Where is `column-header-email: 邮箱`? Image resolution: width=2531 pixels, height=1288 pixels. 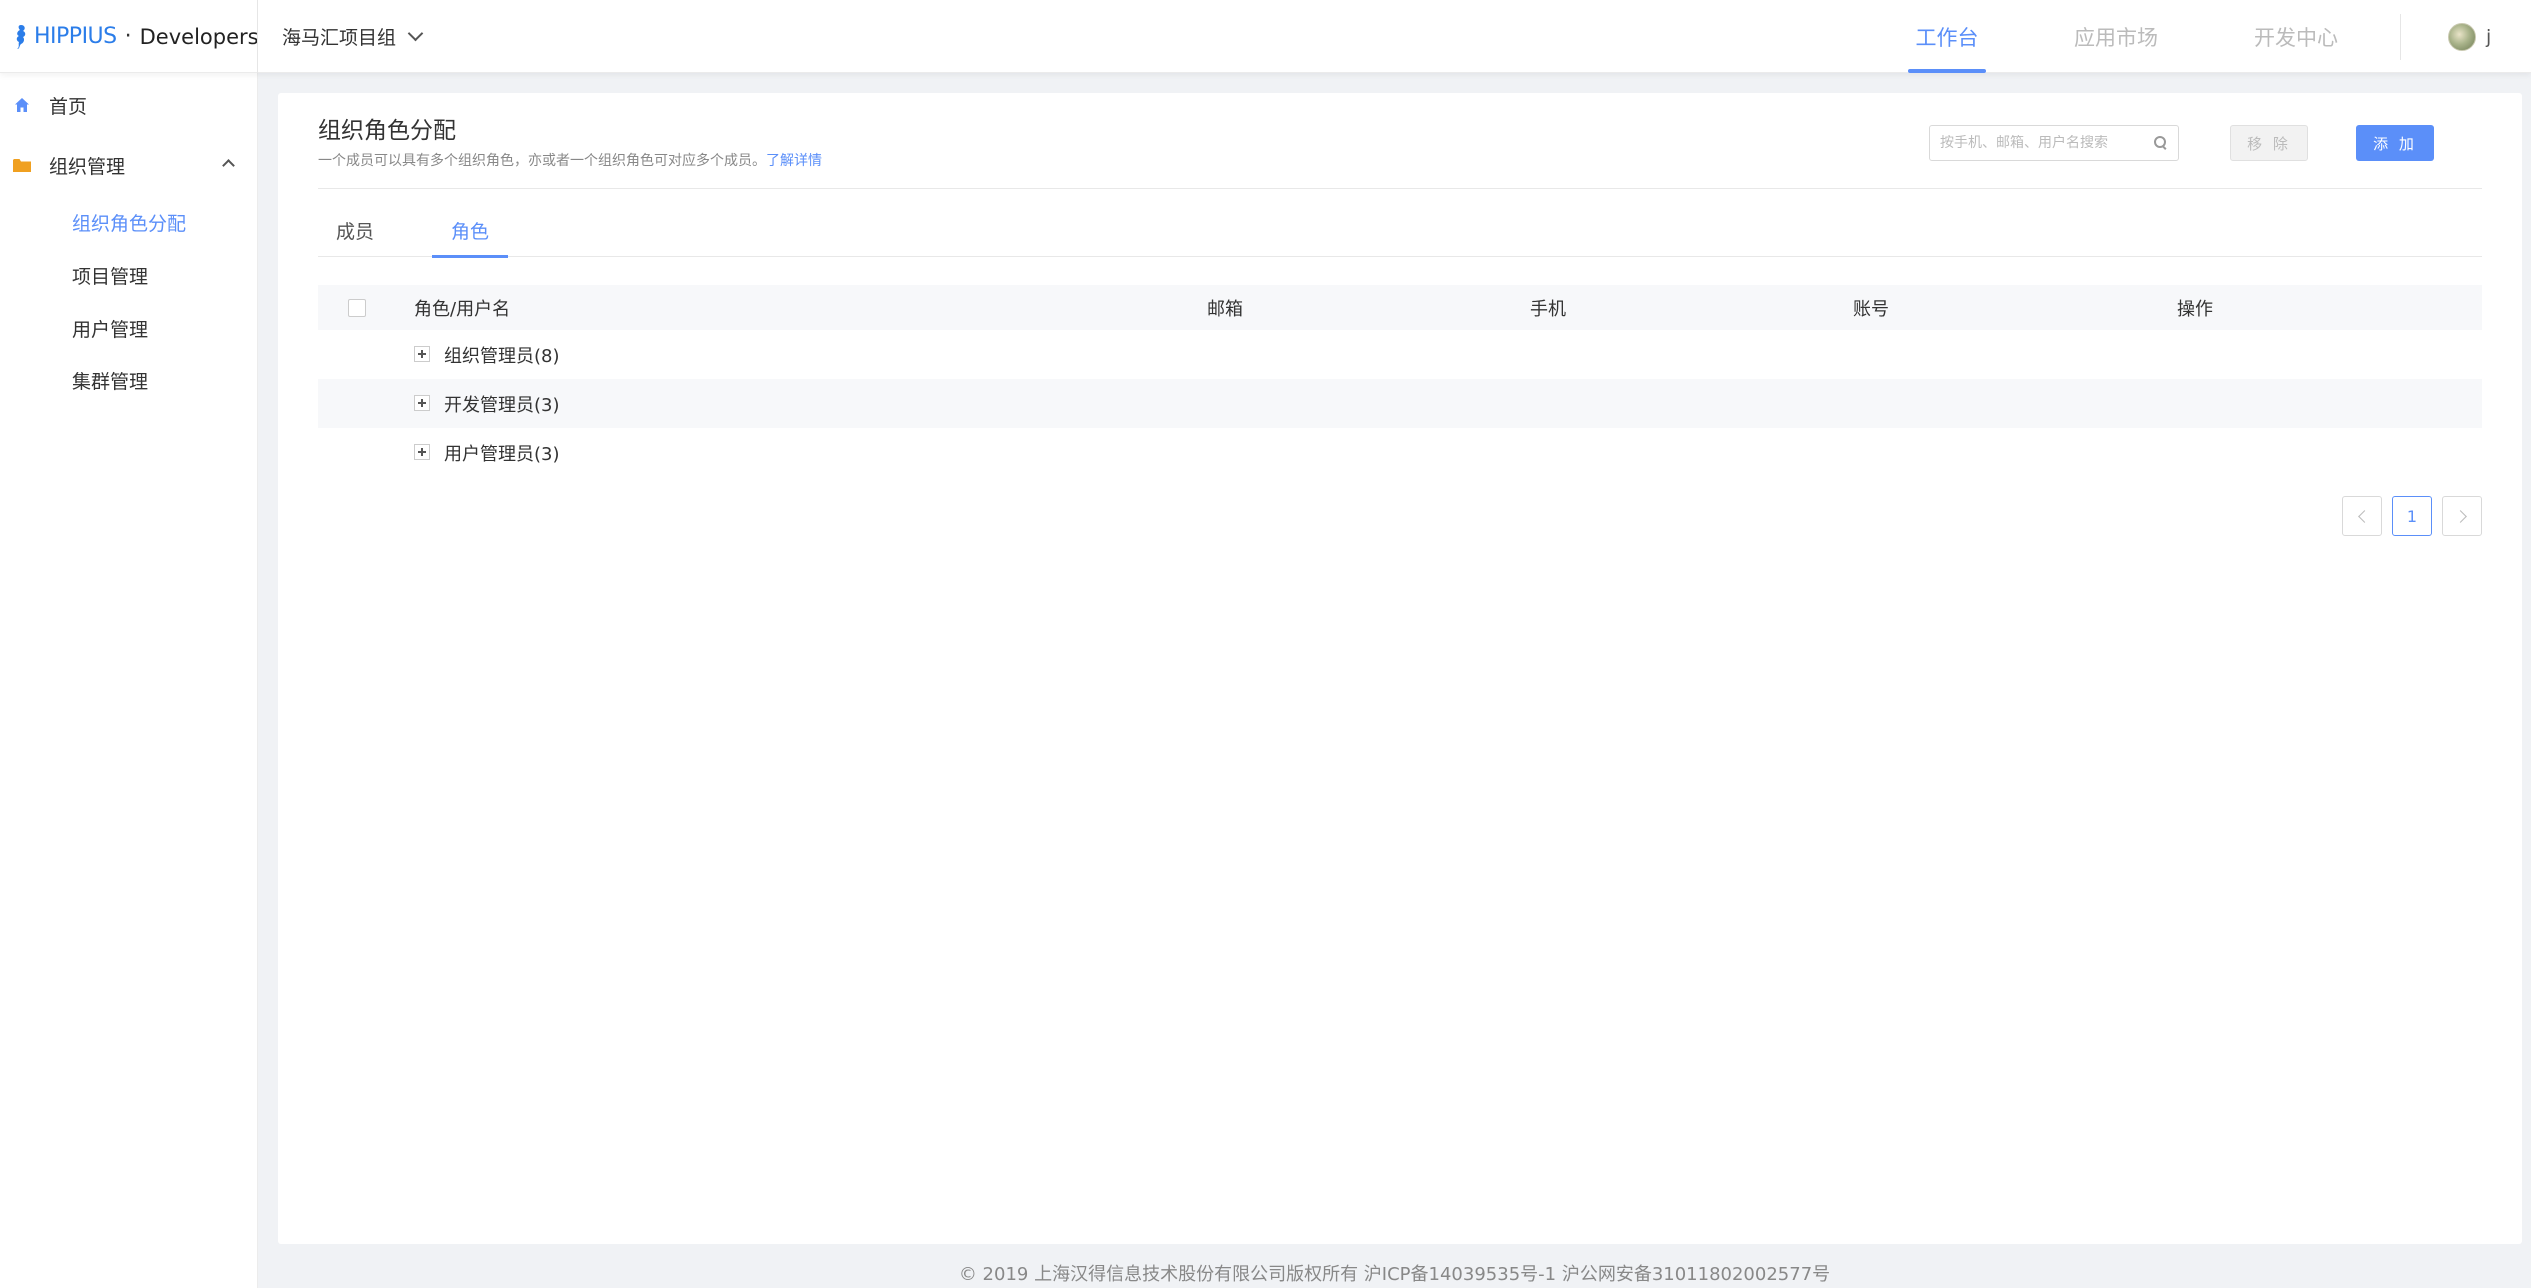
column-header-email: 邮箱 is located at coordinates (1225, 309).